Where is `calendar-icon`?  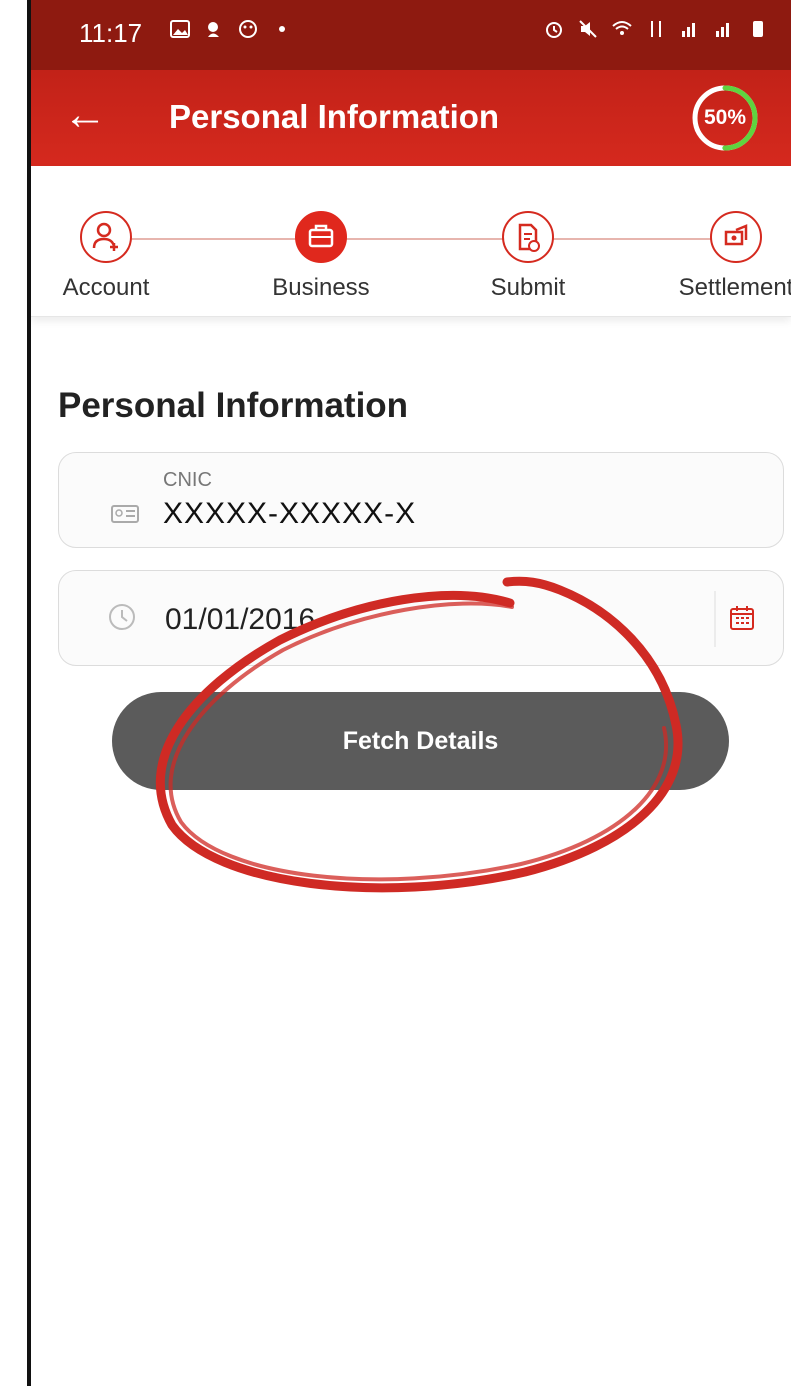
calendar-icon is located at coordinates (742, 618).